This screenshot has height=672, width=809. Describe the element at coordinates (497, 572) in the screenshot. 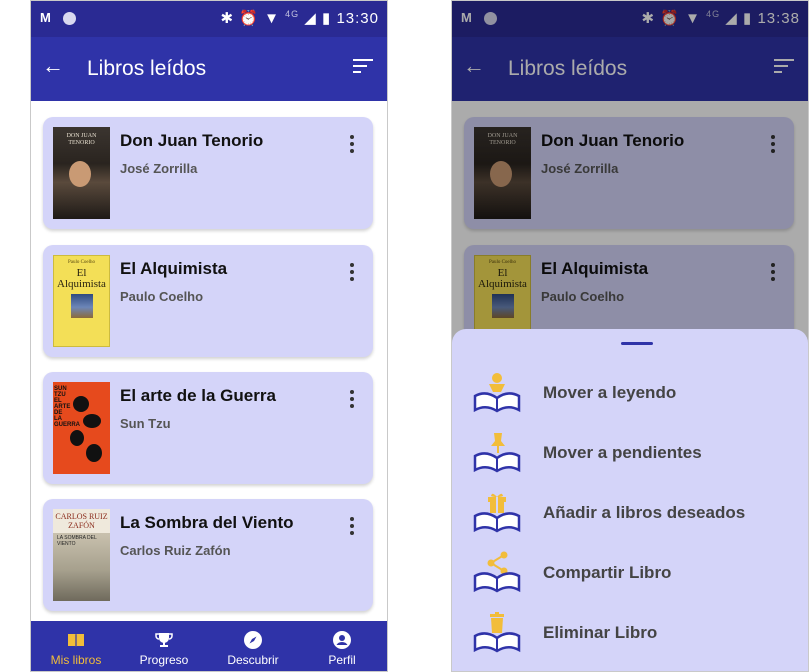

I see `share-icon` at that location.